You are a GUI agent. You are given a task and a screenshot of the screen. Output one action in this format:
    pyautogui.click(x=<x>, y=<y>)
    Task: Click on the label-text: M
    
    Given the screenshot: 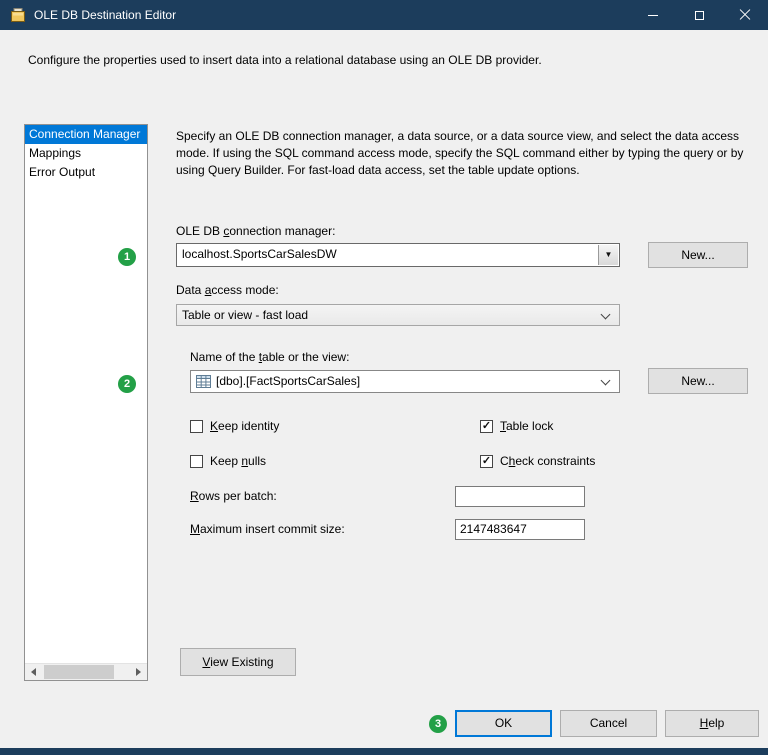 What is the action you would take?
    pyautogui.click(x=195, y=529)
    